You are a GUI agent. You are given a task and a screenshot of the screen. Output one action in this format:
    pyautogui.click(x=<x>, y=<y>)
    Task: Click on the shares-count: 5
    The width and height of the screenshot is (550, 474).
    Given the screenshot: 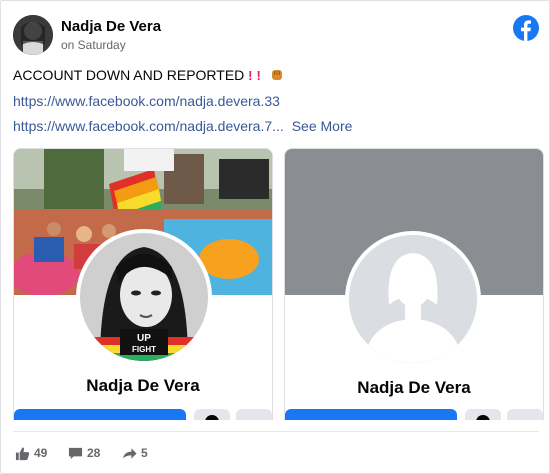 What is the action you would take?
    pyautogui.click(x=144, y=453)
    